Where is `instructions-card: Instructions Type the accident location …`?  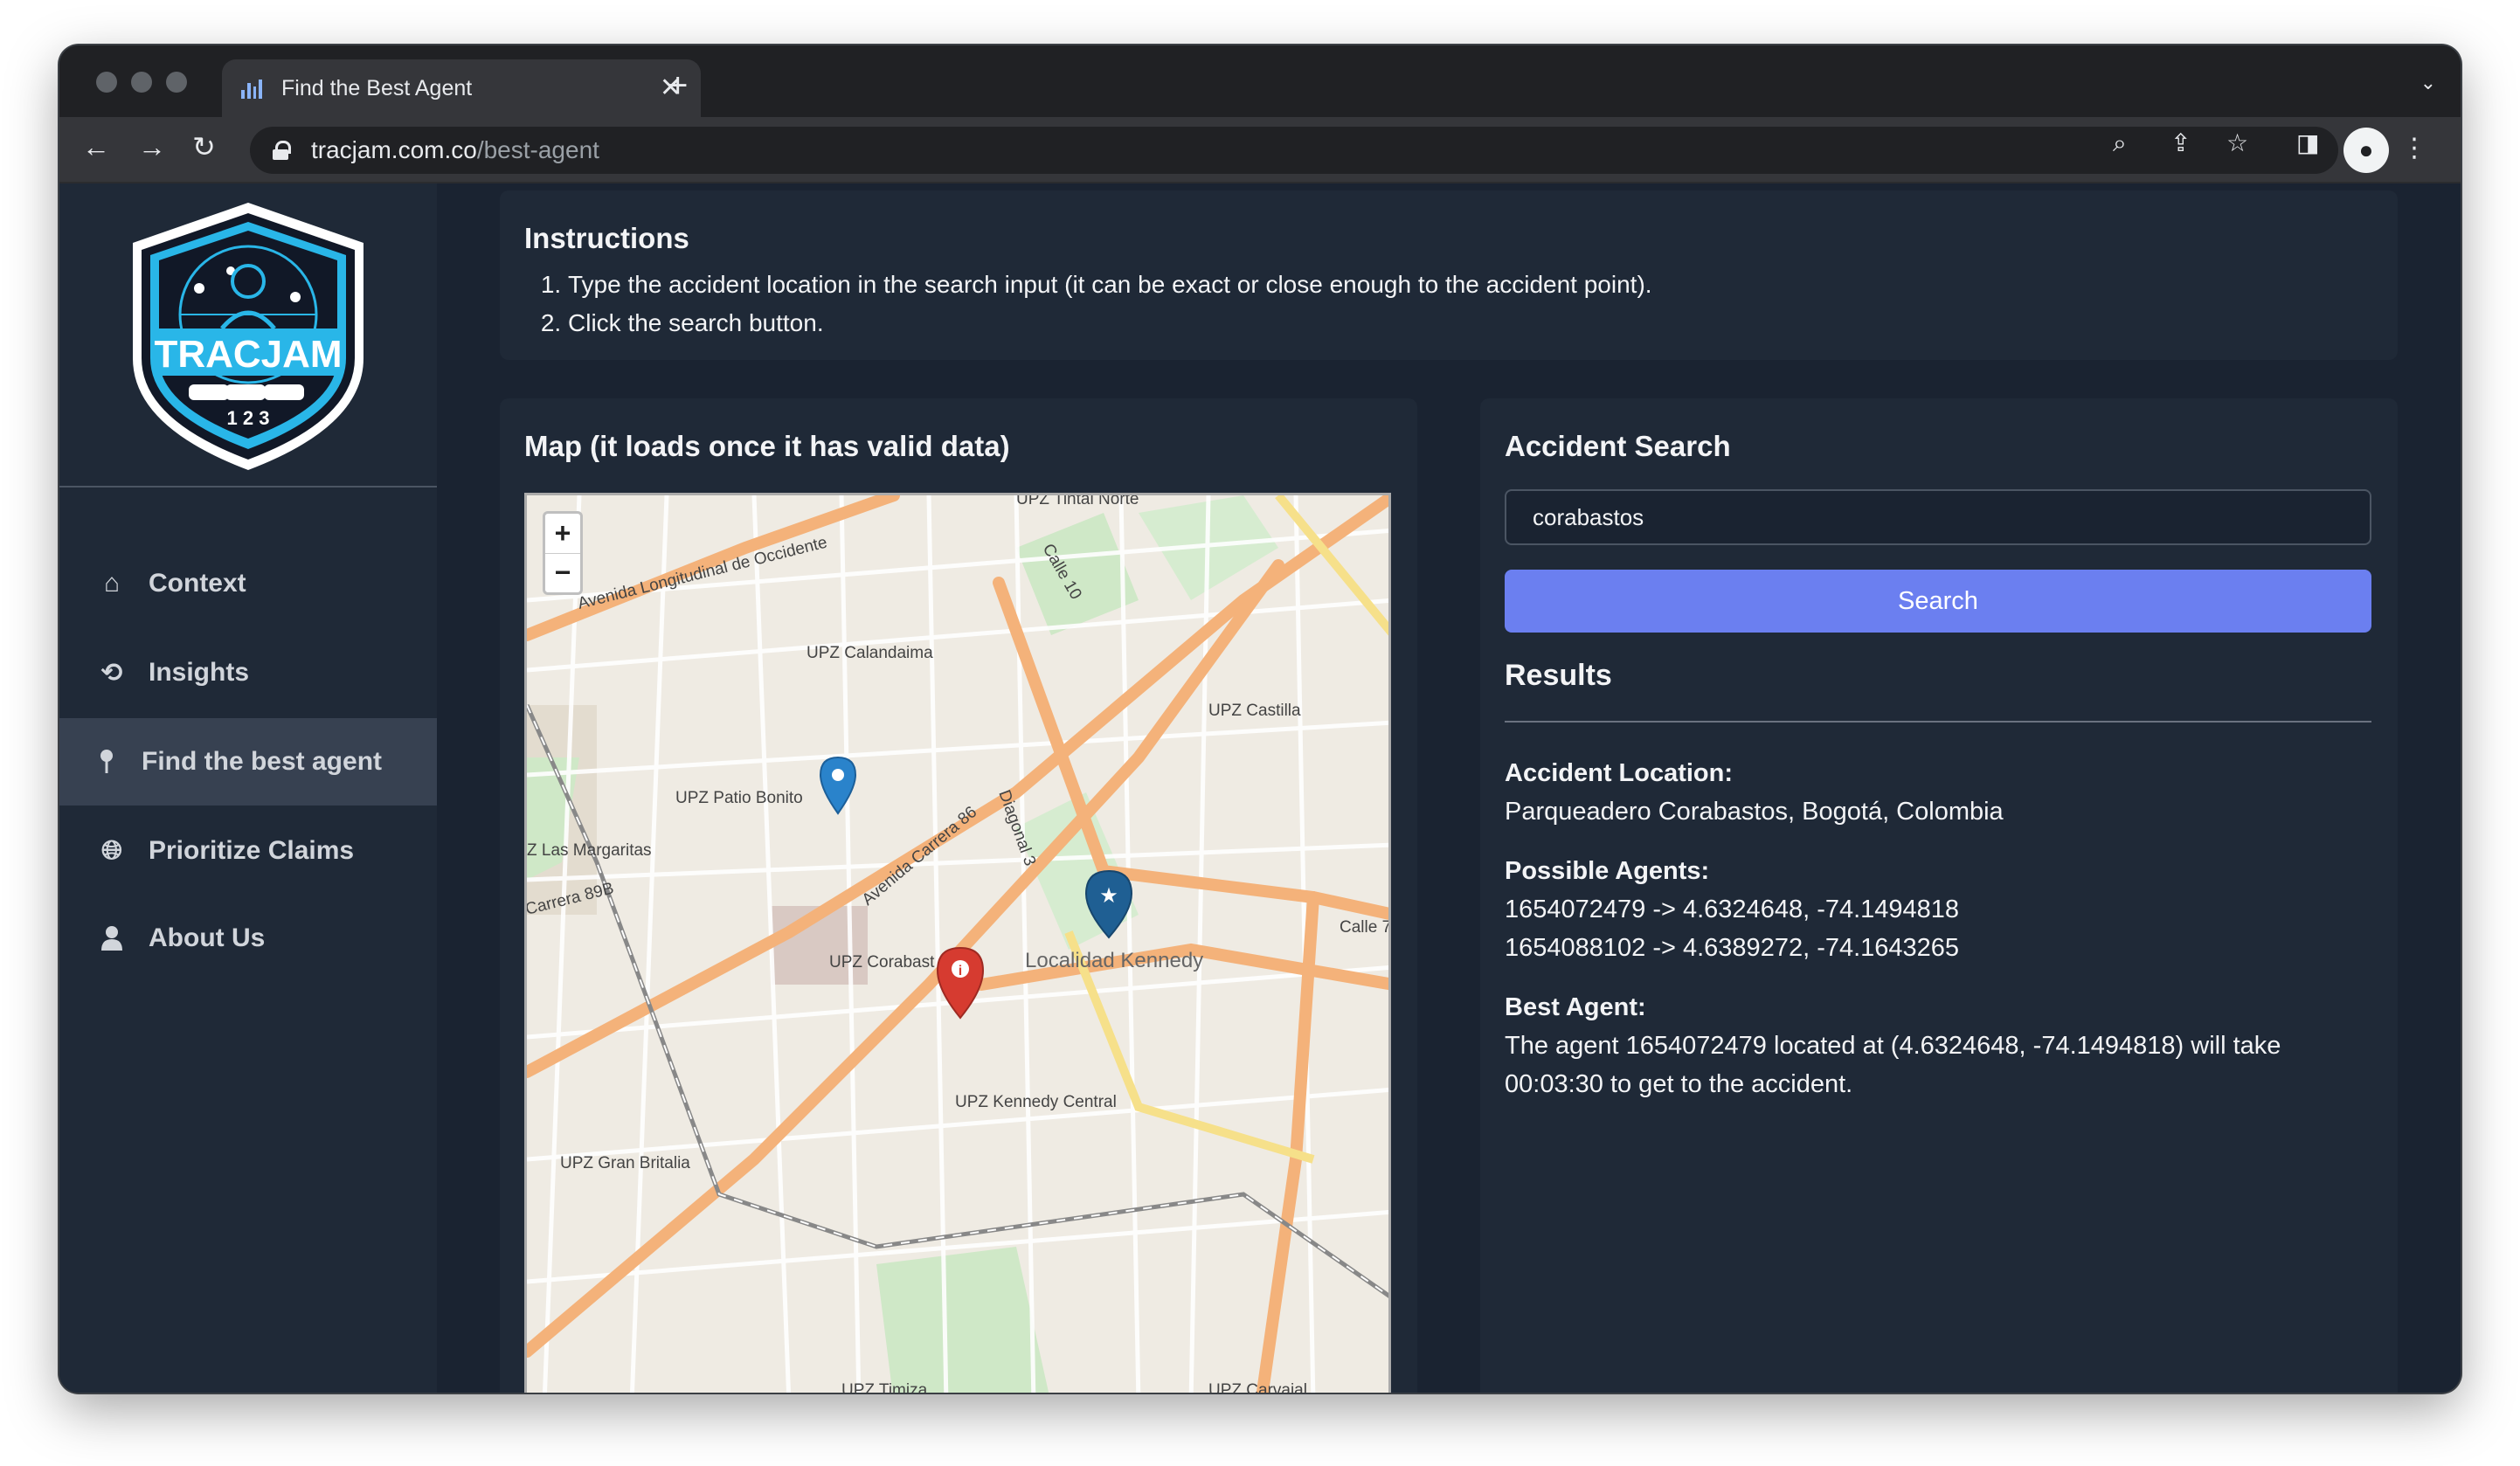
instructions-card: Instructions Type the accident location … is located at coordinates (1449, 275).